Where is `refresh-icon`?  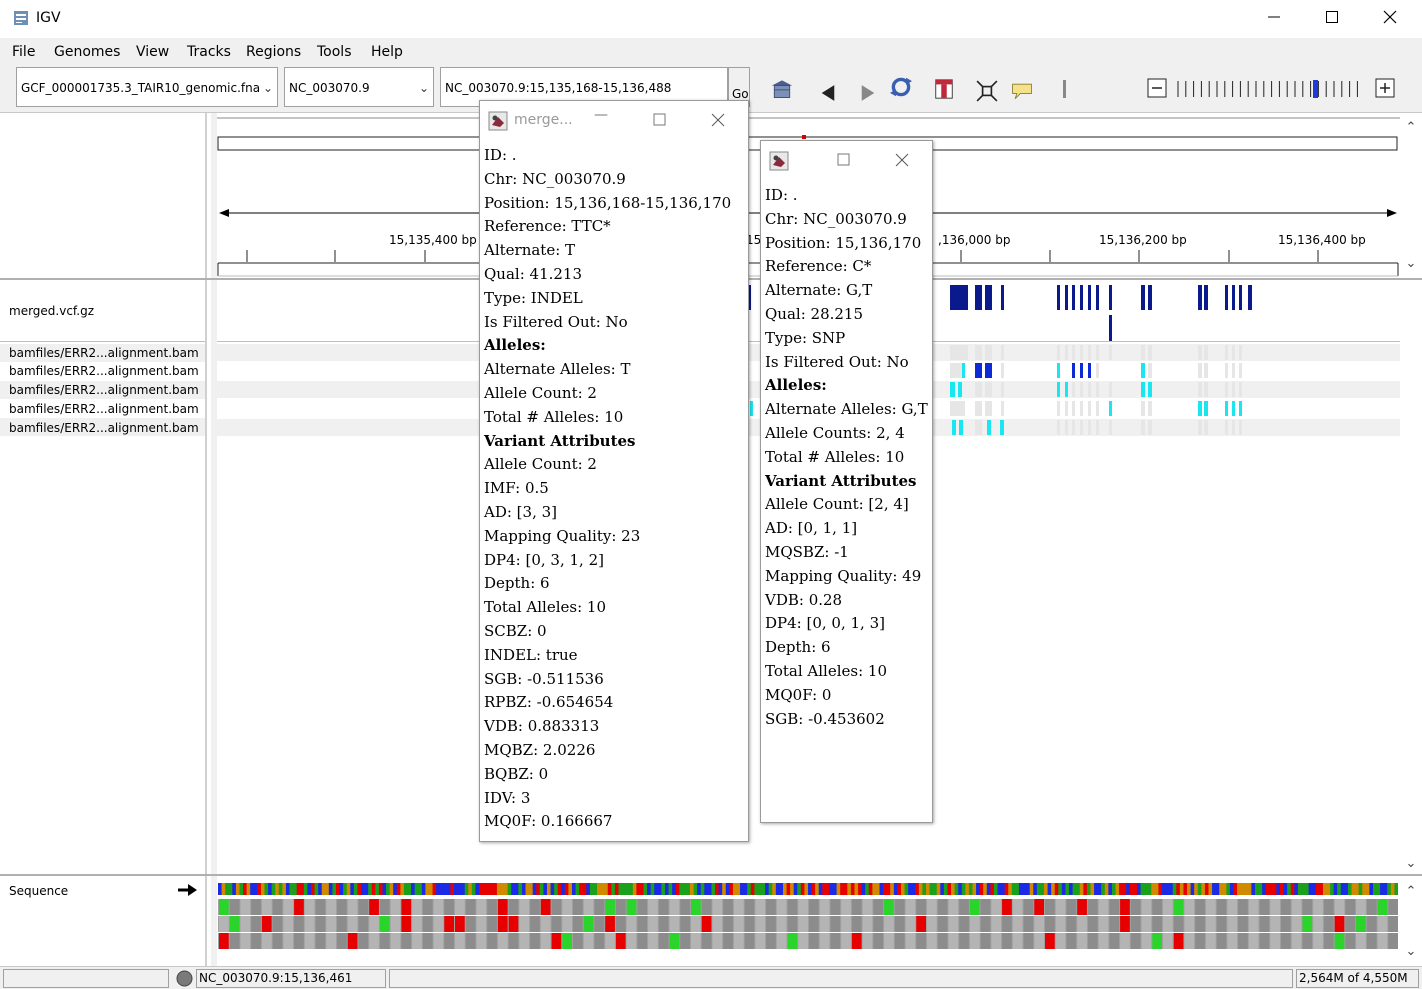
refresh-icon is located at coordinates (901, 87).